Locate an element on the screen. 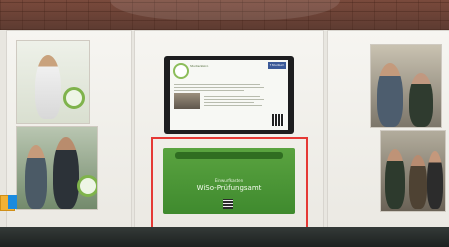 The width and height of the screenshot is (449, 247). floor is located at coordinates (224, 237).